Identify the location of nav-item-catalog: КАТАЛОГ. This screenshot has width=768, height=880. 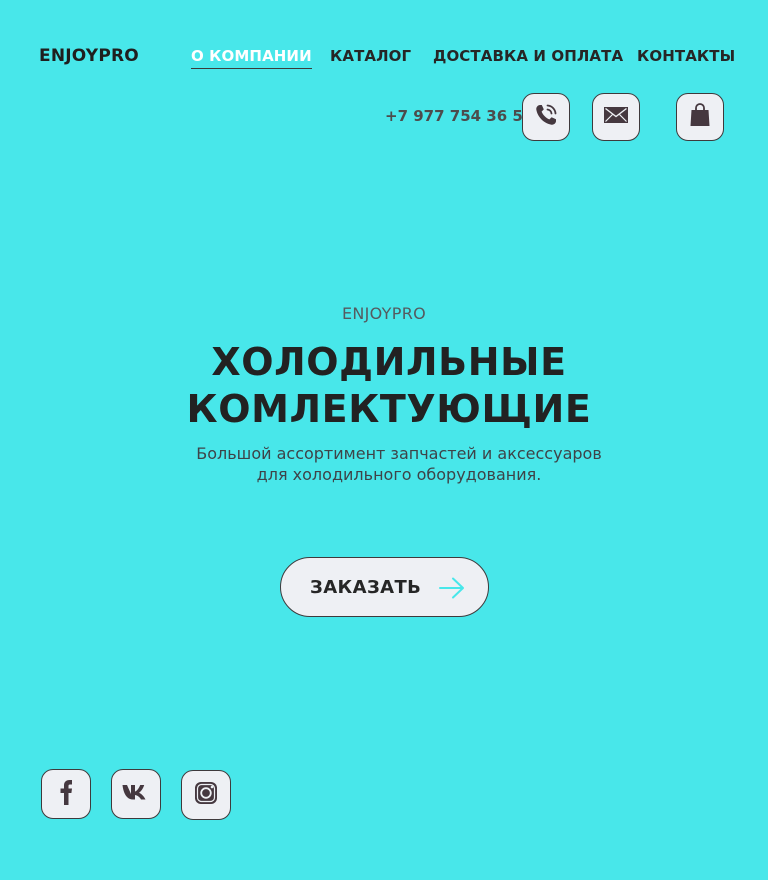
(370, 56).